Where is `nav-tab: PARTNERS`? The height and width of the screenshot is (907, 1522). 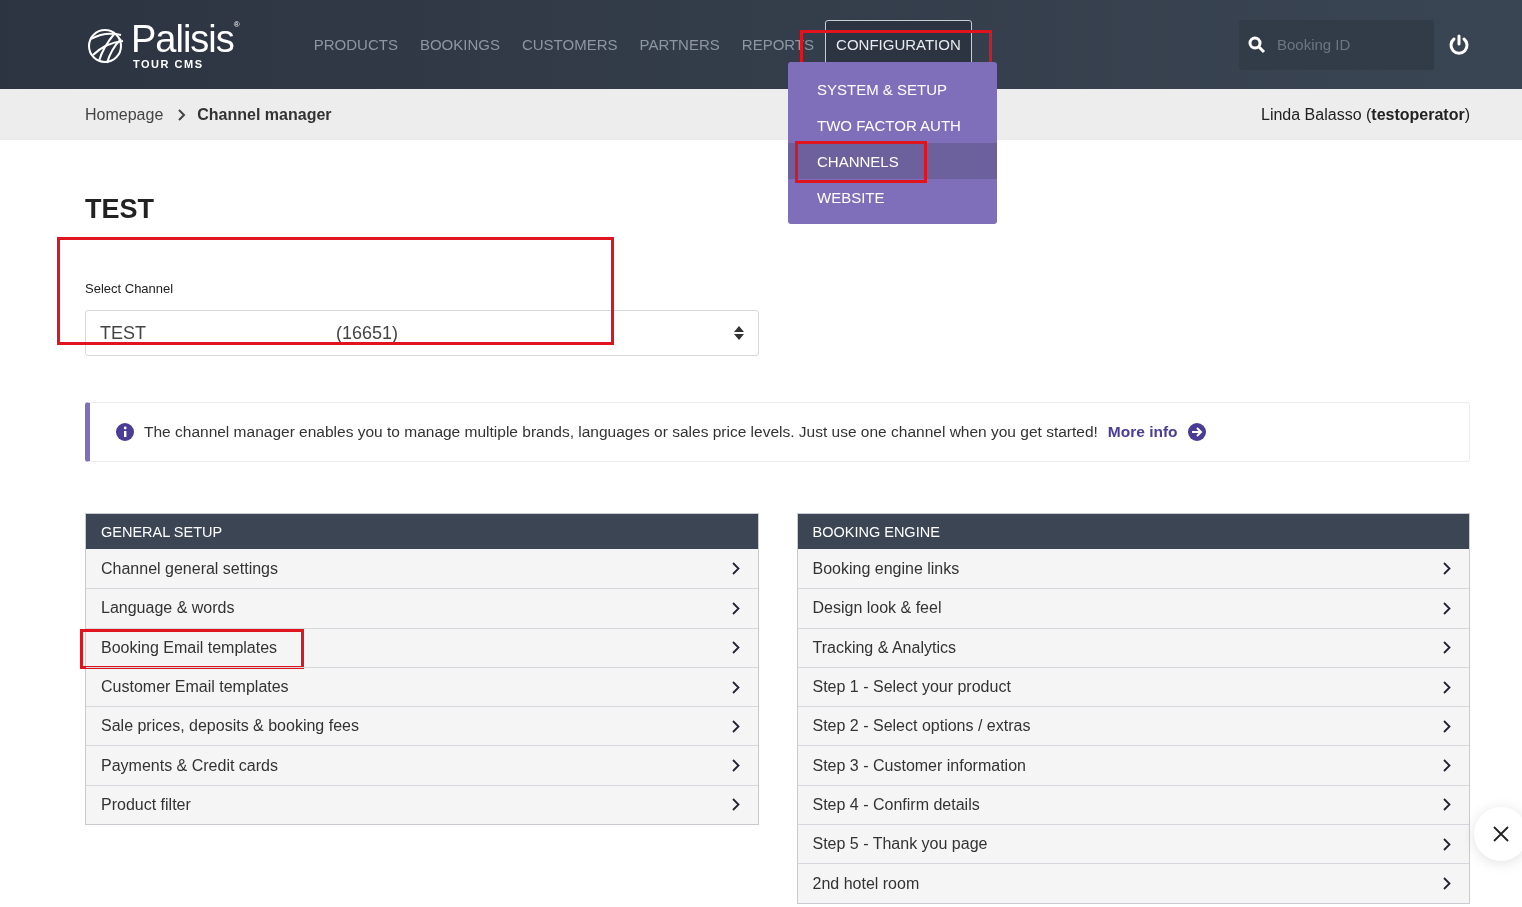 nav-tab: PARTNERS is located at coordinates (679, 44).